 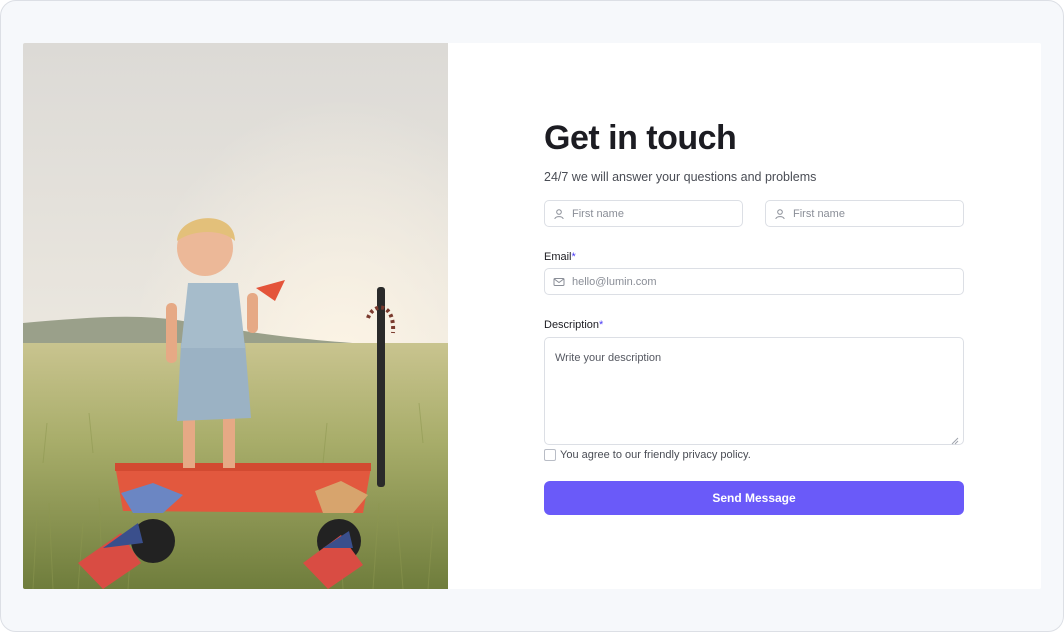 I want to click on page-title: Get in touch, so click(x=640, y=138).